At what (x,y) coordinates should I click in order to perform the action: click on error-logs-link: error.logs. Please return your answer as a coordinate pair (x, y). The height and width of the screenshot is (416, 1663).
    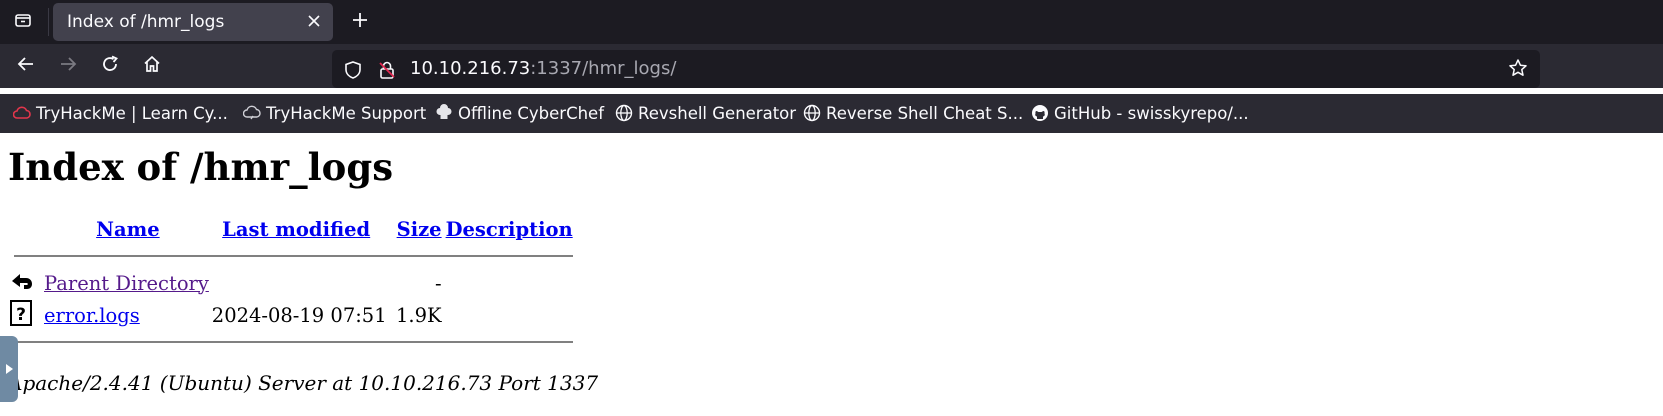
    Looking at the image, I should click on (92, 315).